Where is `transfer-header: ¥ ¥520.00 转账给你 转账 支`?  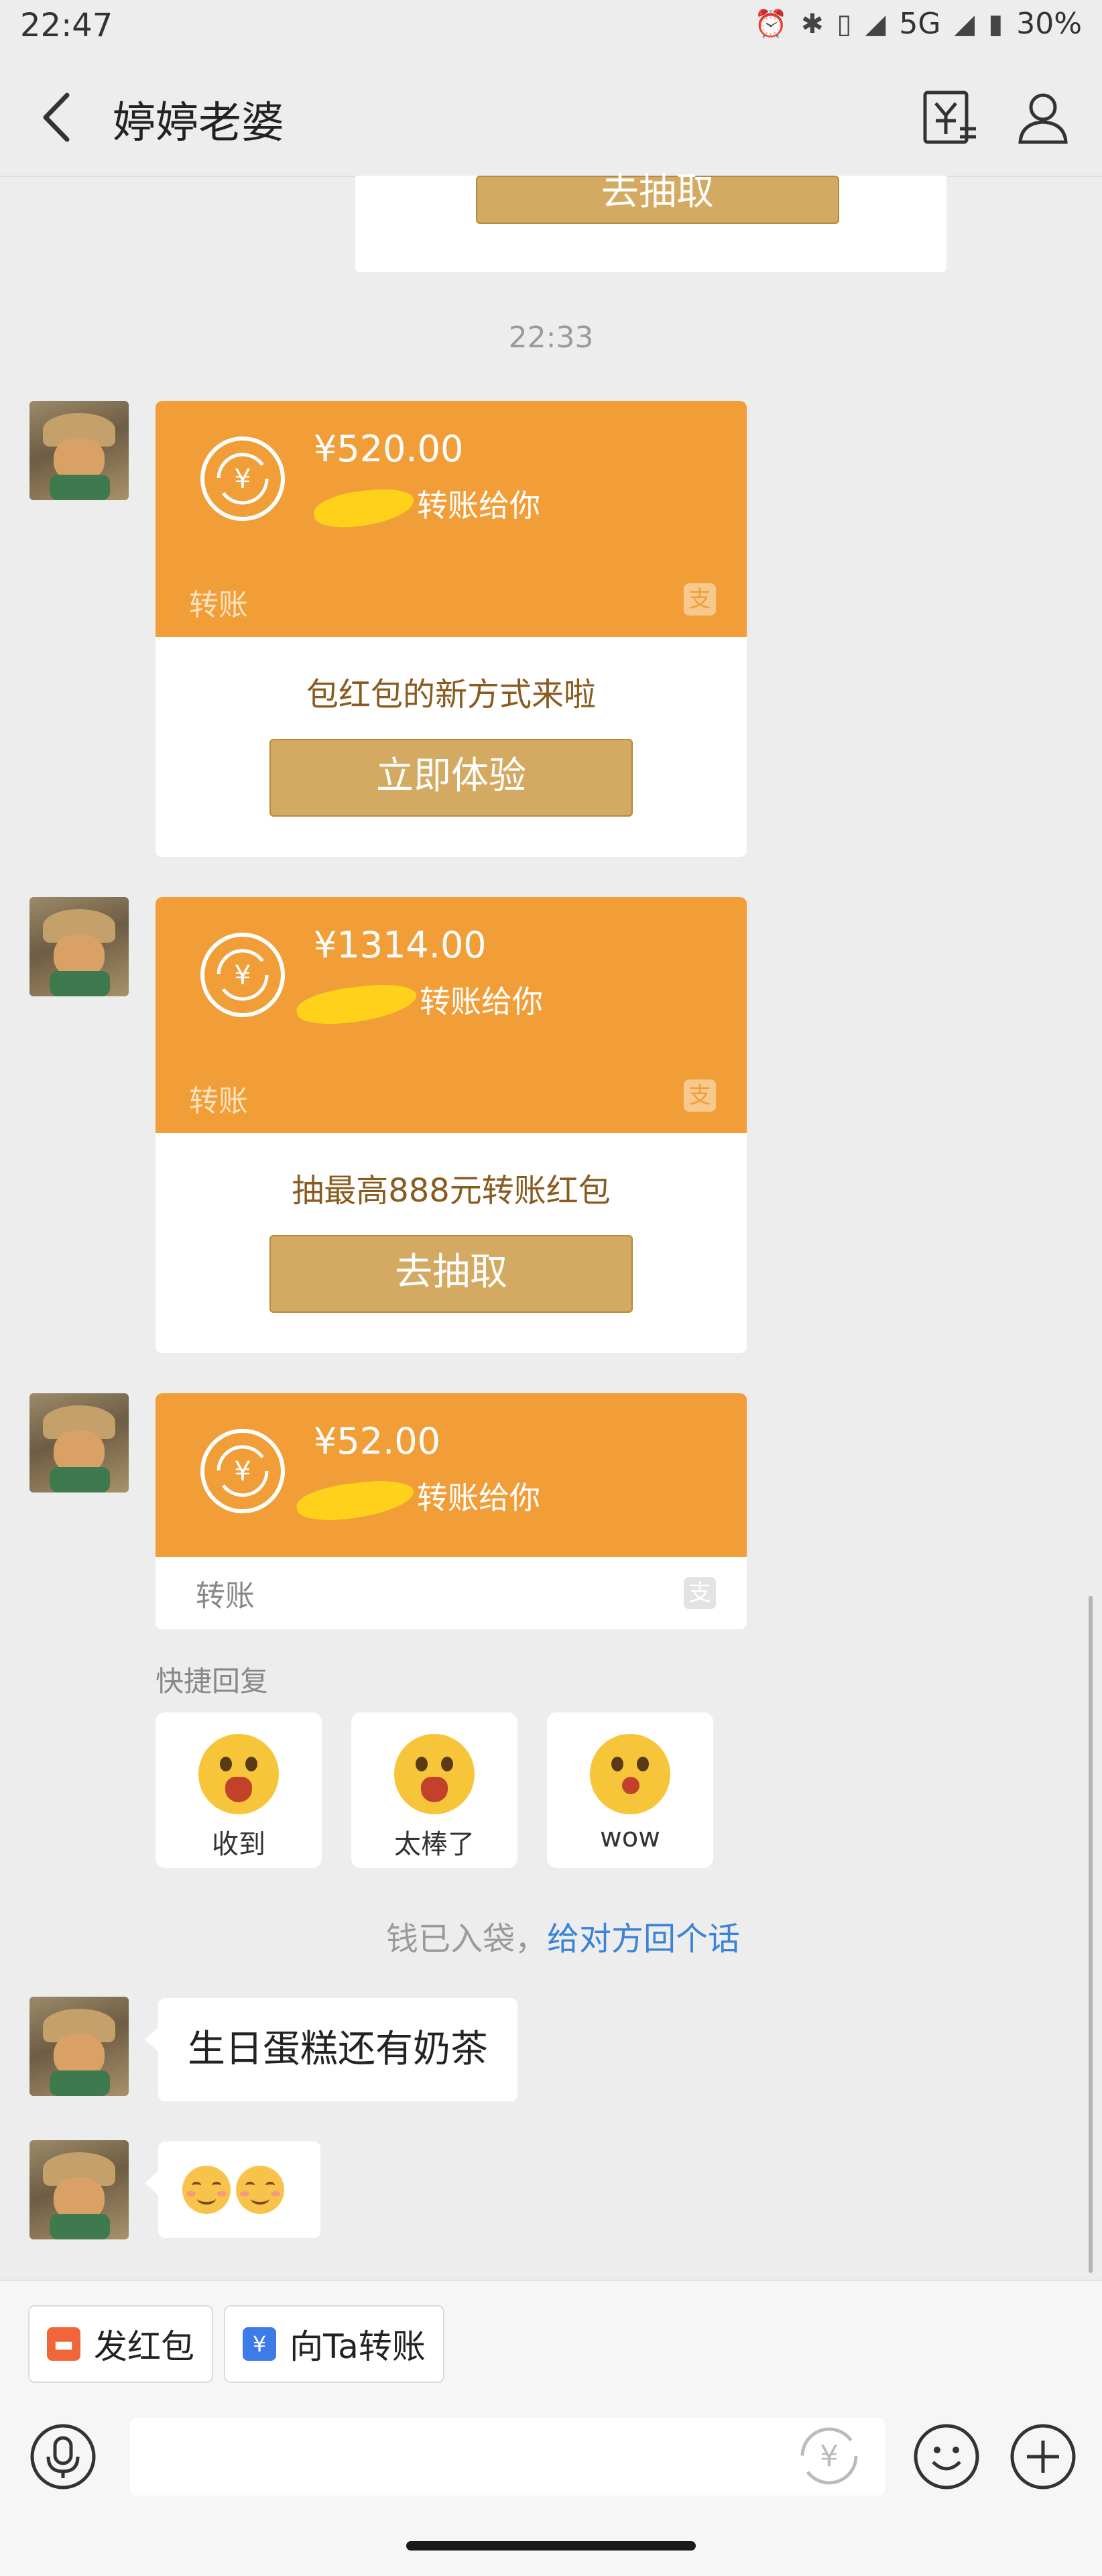
transfer-header: ¥ ¥520.00 转账给你 转账 支 is located at coordinates (451, 519).